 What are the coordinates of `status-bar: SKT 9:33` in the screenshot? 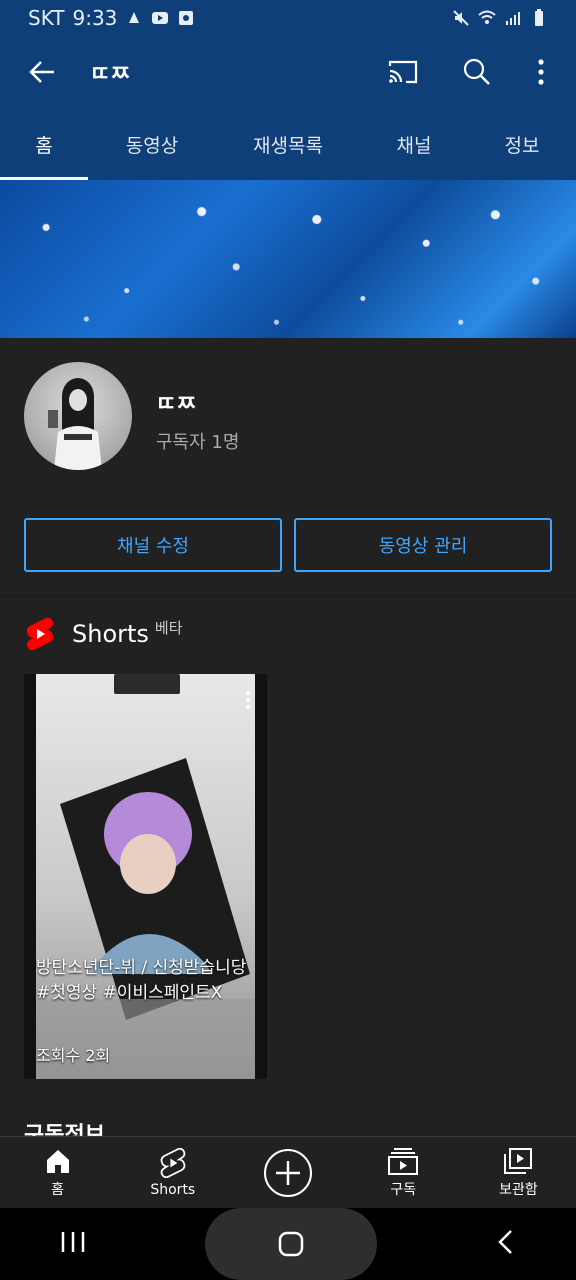 It's located at (288, 18).